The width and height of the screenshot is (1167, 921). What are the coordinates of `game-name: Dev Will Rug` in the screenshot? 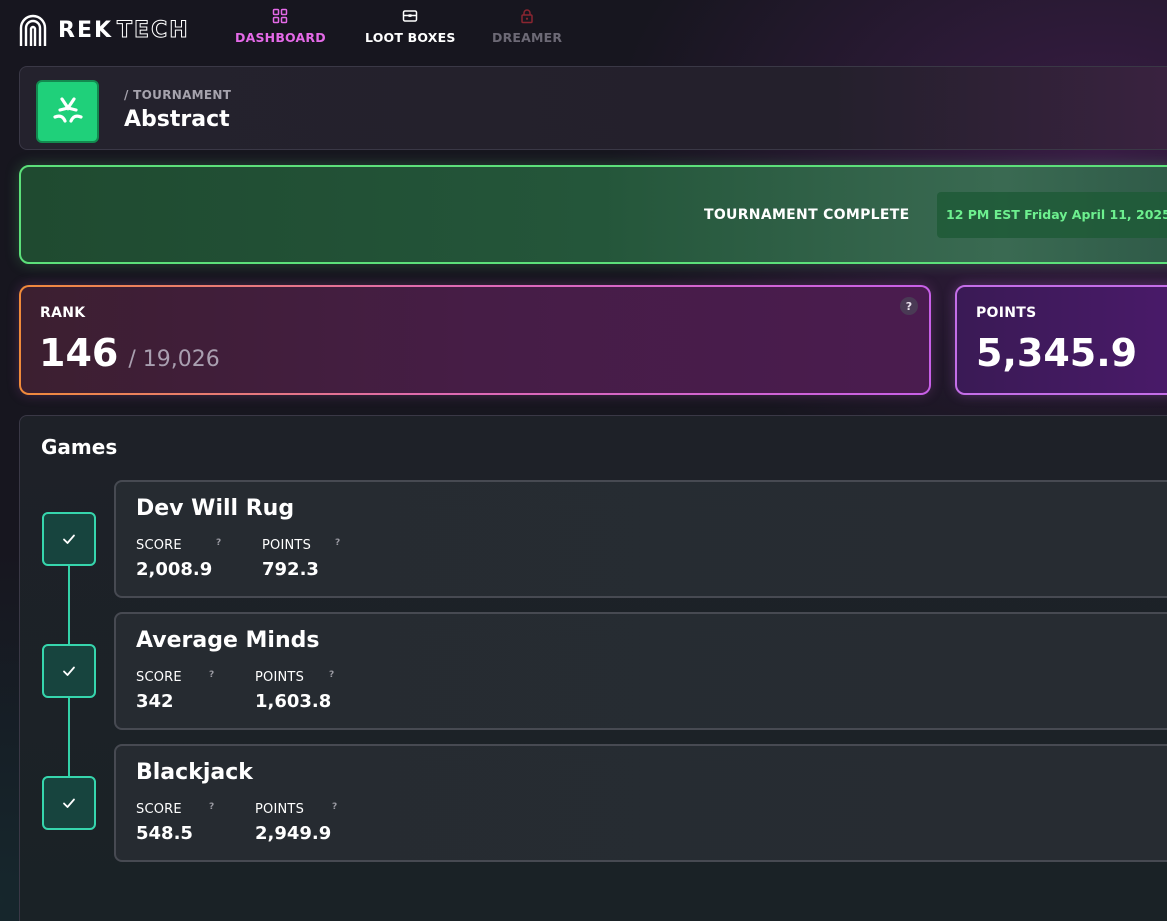 It's located at (215, 508).